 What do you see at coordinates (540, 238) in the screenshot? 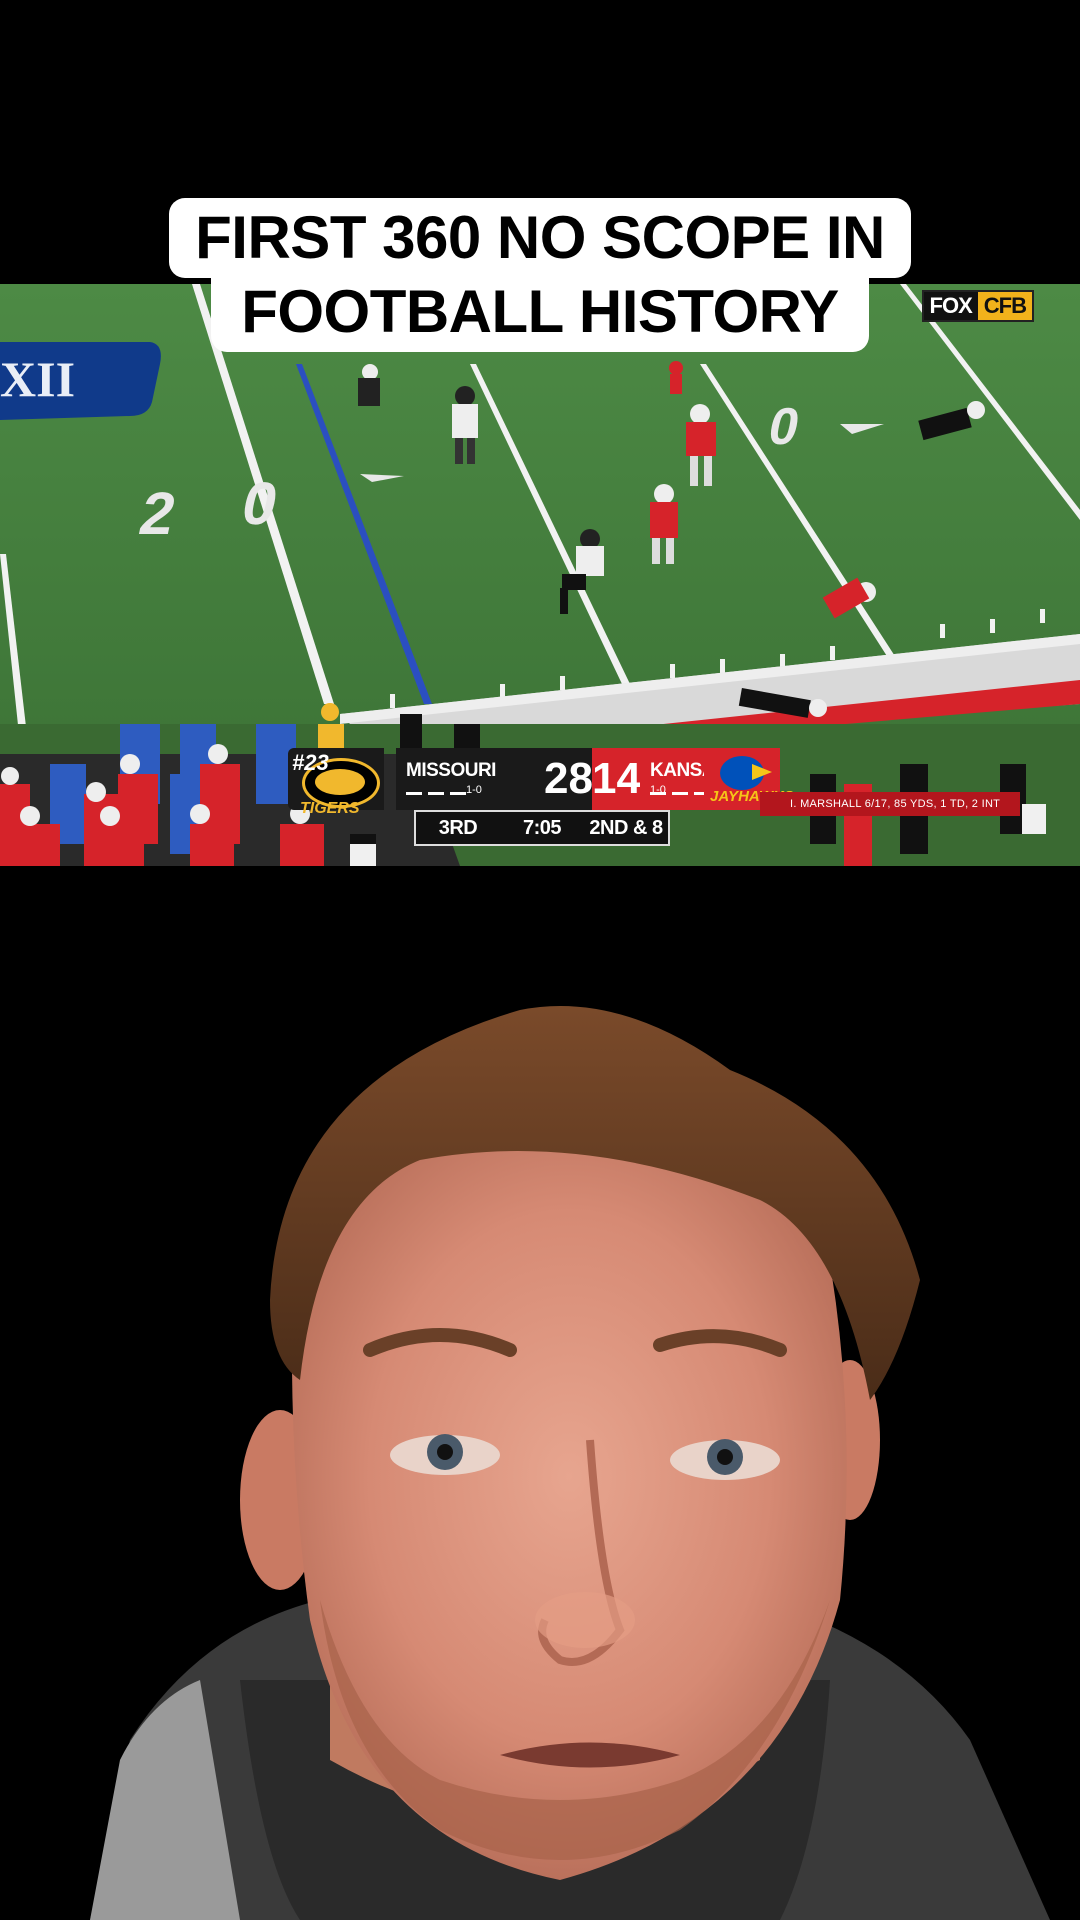
I see `caption-line-1: FIRST 360 NO SCOPE IN` at bounding box center [540, 238].